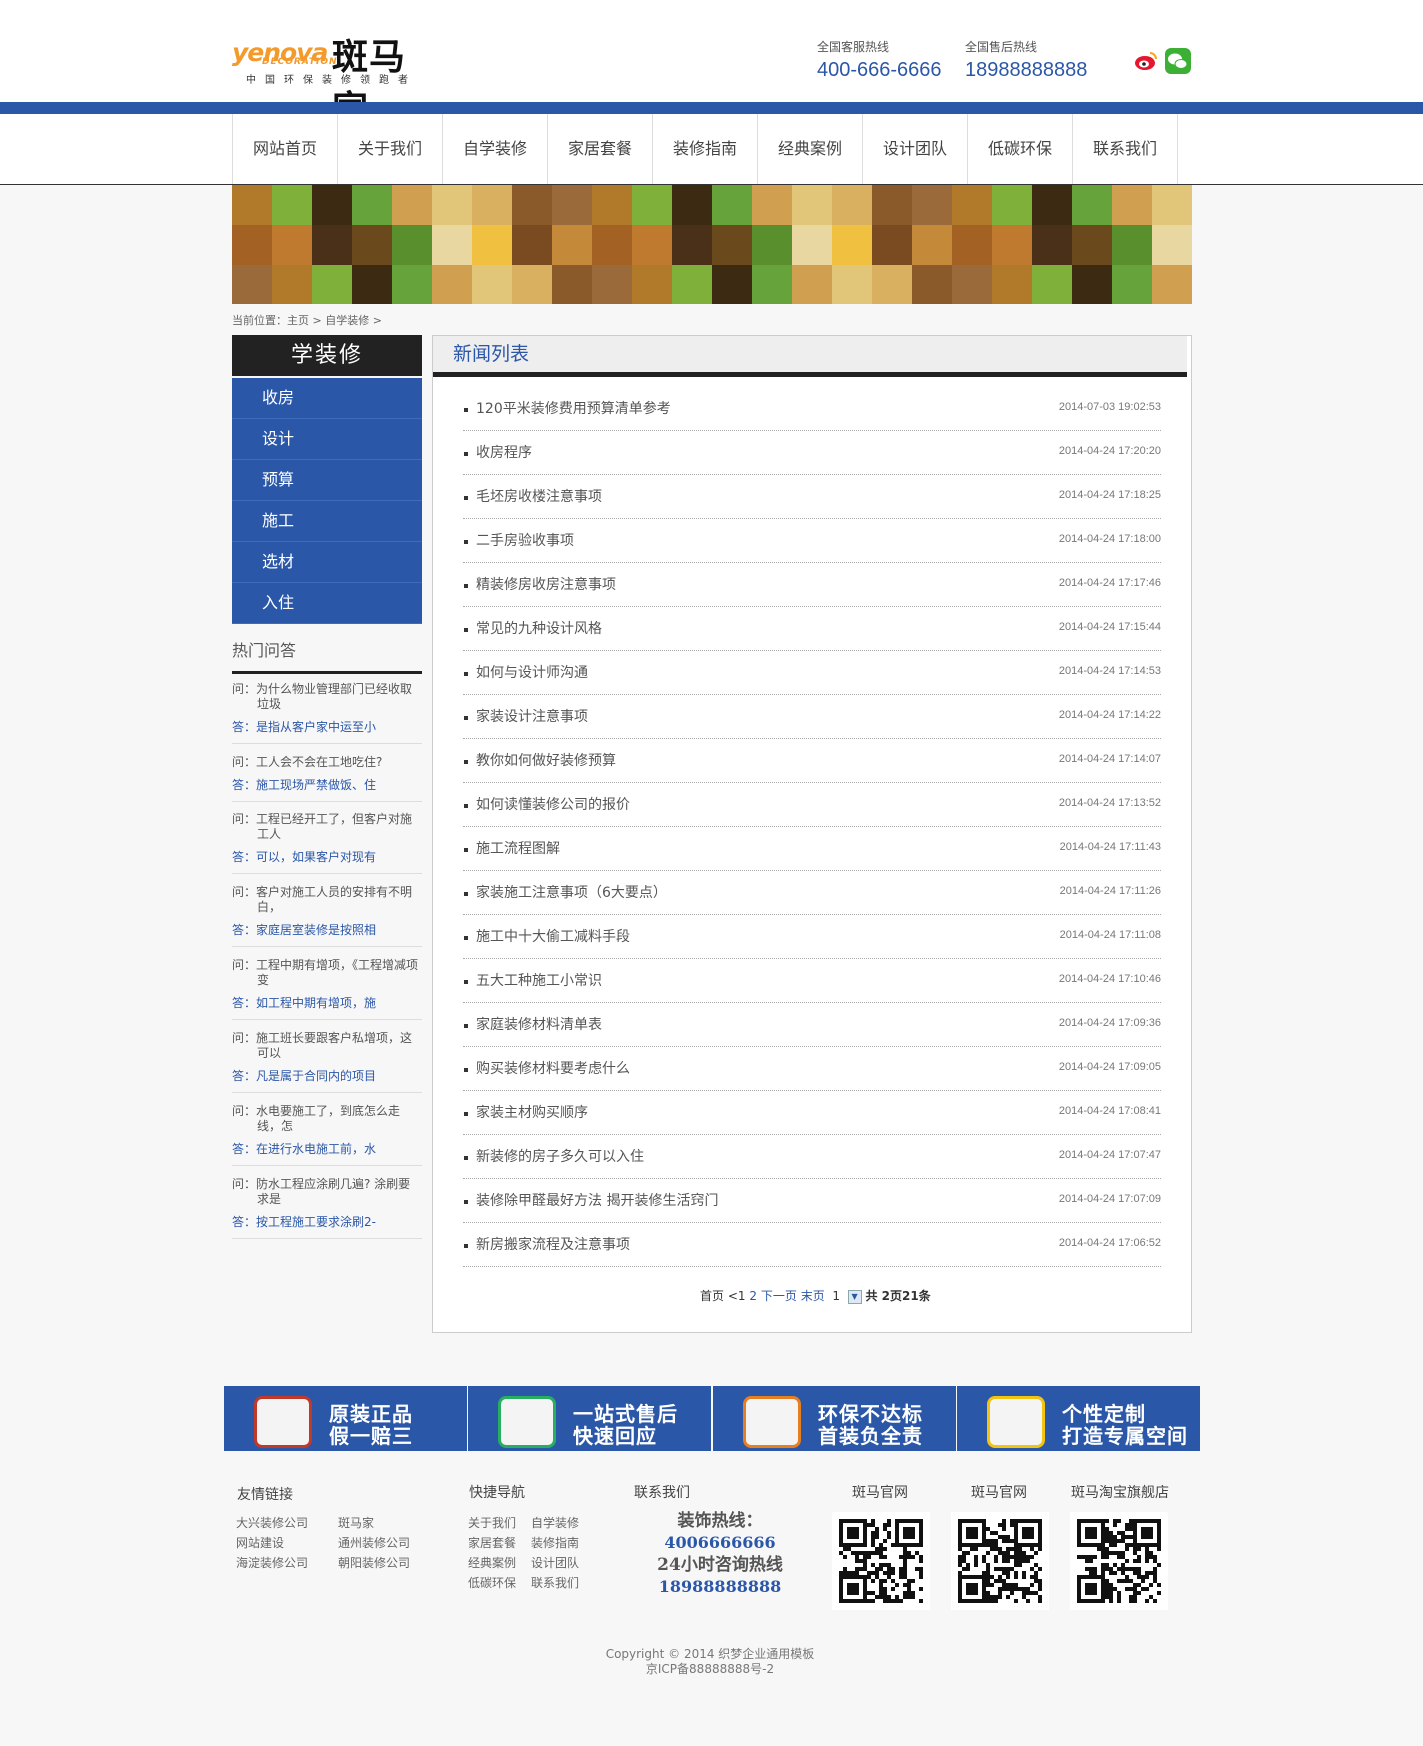  What do you see at coordinates (327, 827) in the screenshot?
I see `faq-question: 问：工程已经开工了，但客户对施工人` at bounding box center [327, 827].